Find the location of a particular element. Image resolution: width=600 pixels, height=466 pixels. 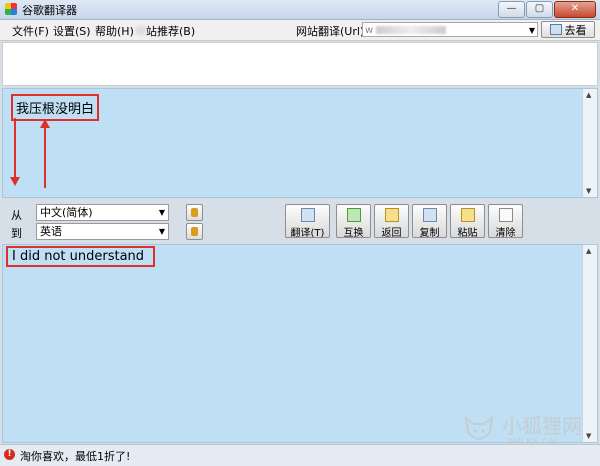

red-arrow-up is located at coordinates (45, 153).